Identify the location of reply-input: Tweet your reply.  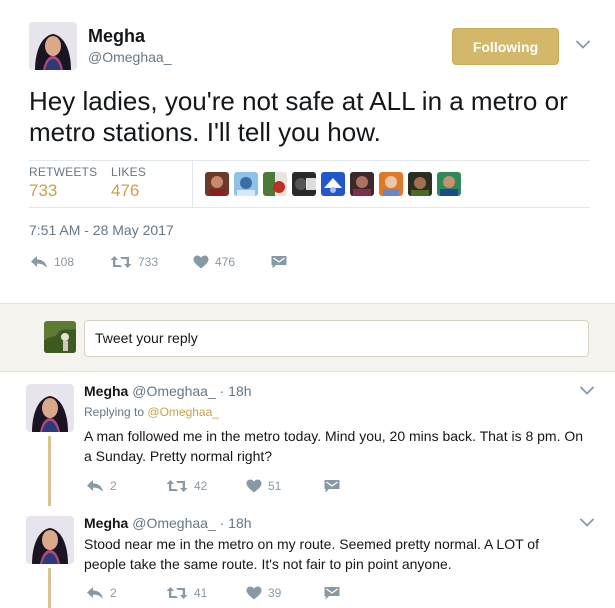
(336, 338).